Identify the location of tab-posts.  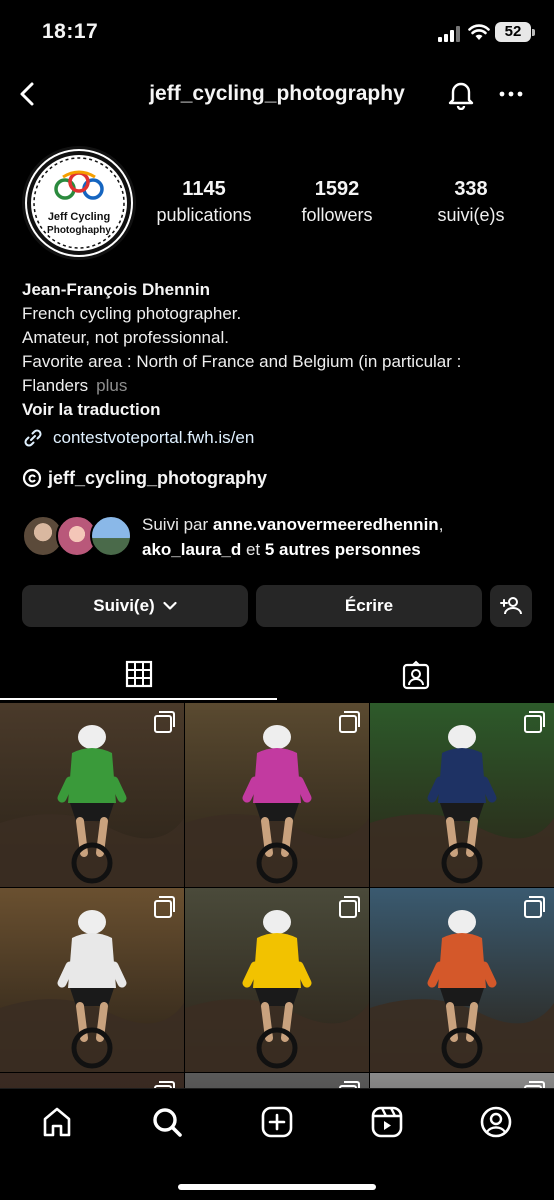
(138, 675).